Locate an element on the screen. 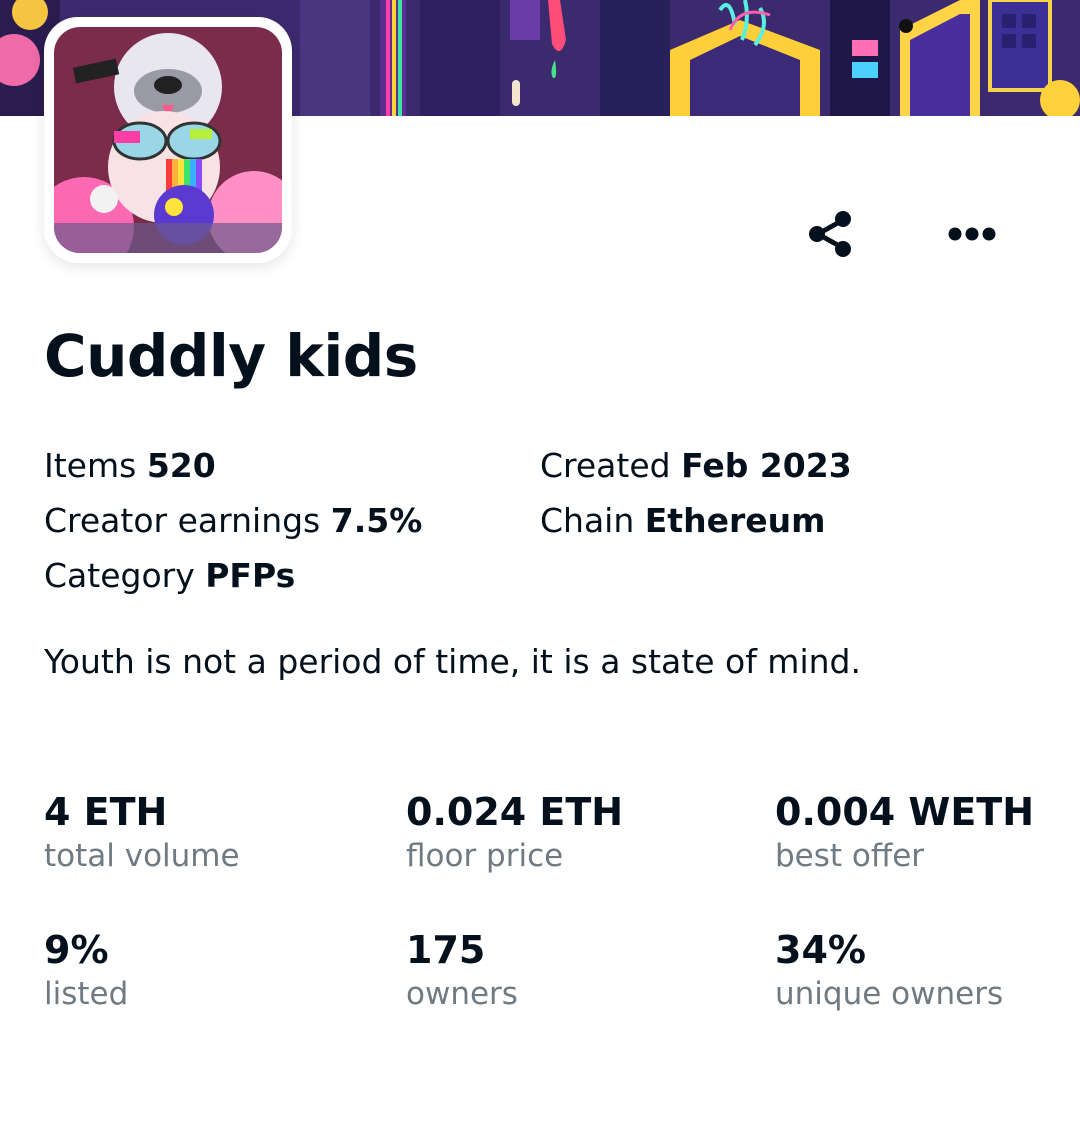 This screenshot has width=1080, height=1126. stat-total-volume: 4 ETH total volume is located at coordinates (142, 832).